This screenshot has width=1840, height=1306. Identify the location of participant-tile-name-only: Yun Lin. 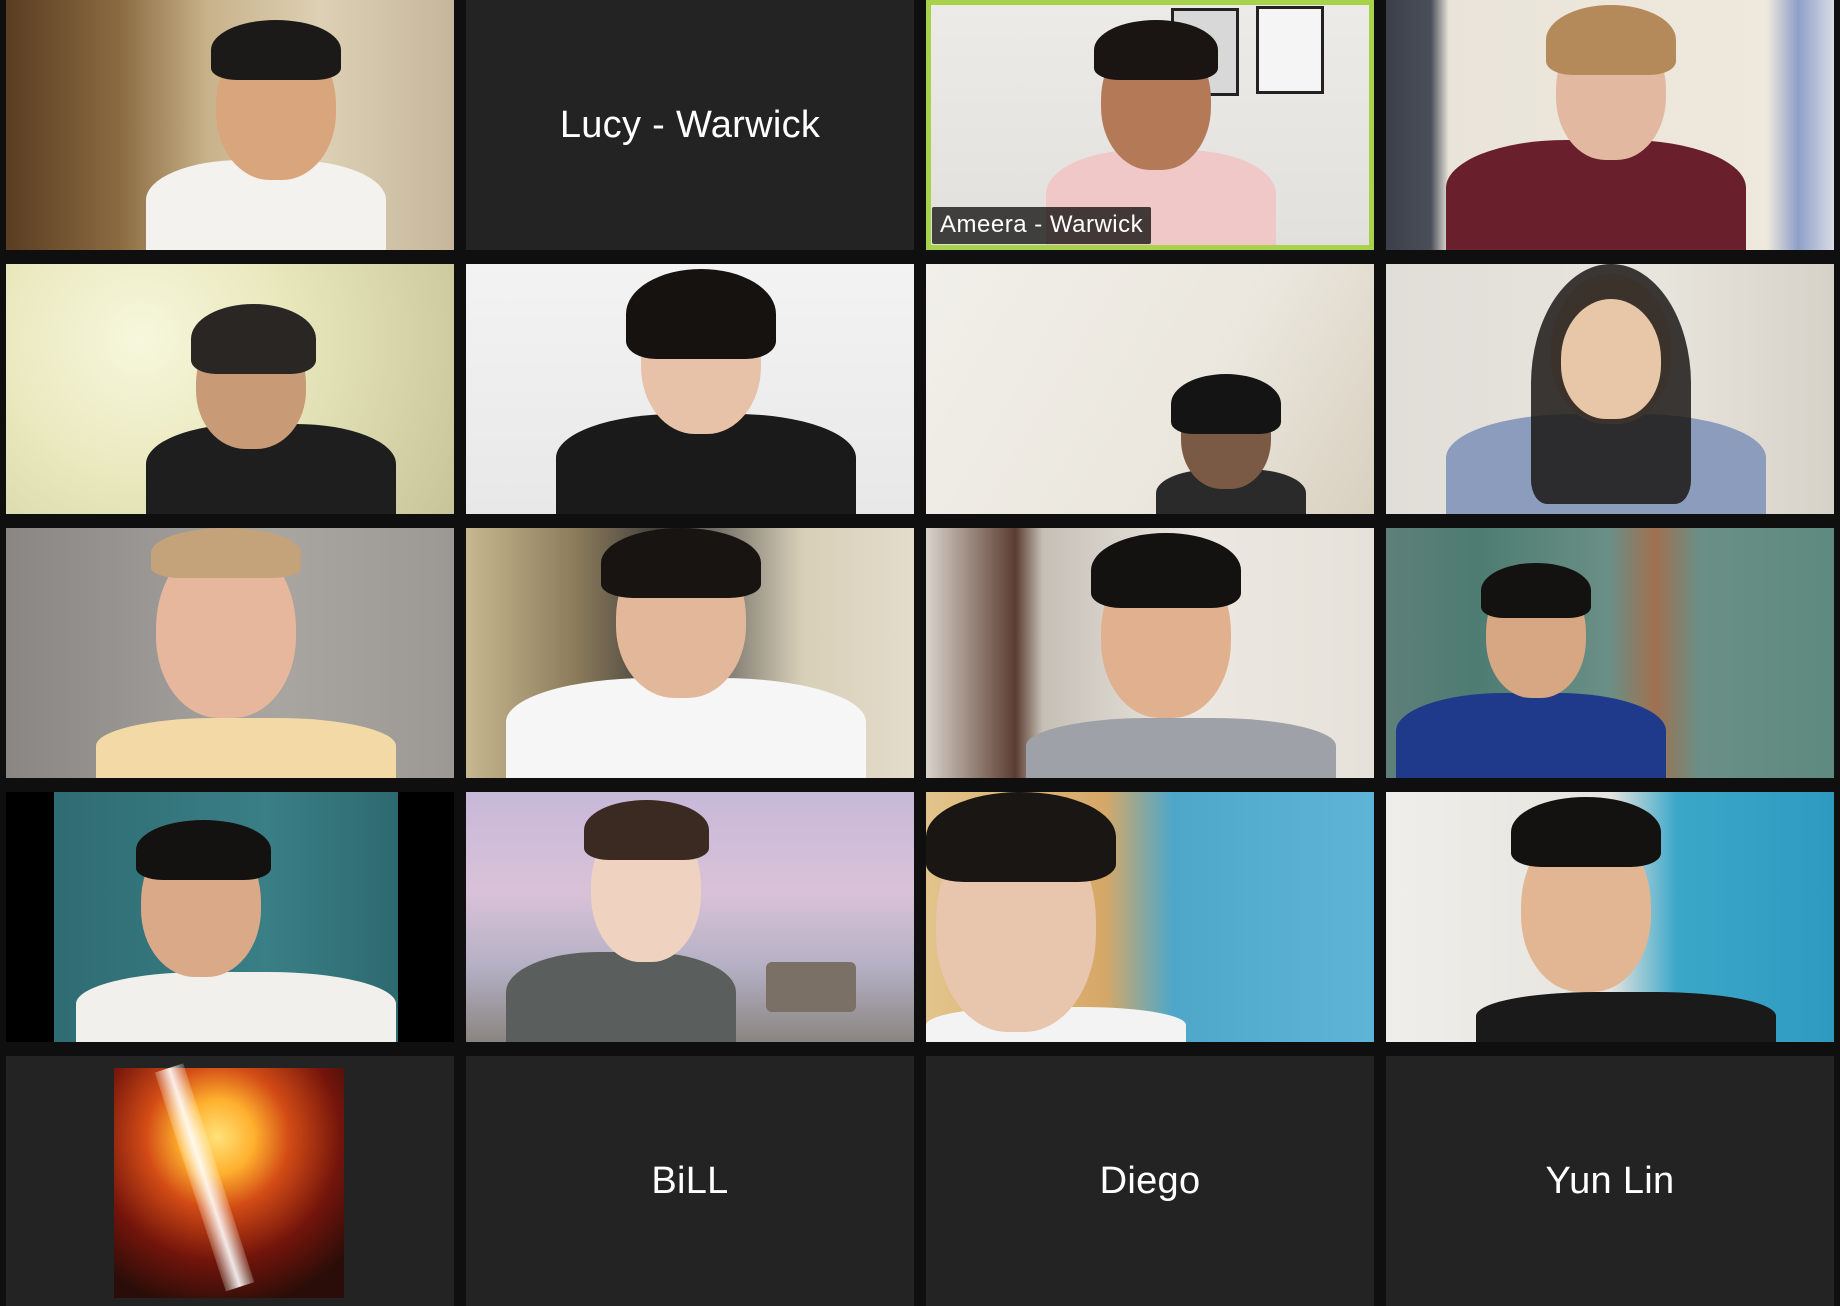
(1610, 1181).